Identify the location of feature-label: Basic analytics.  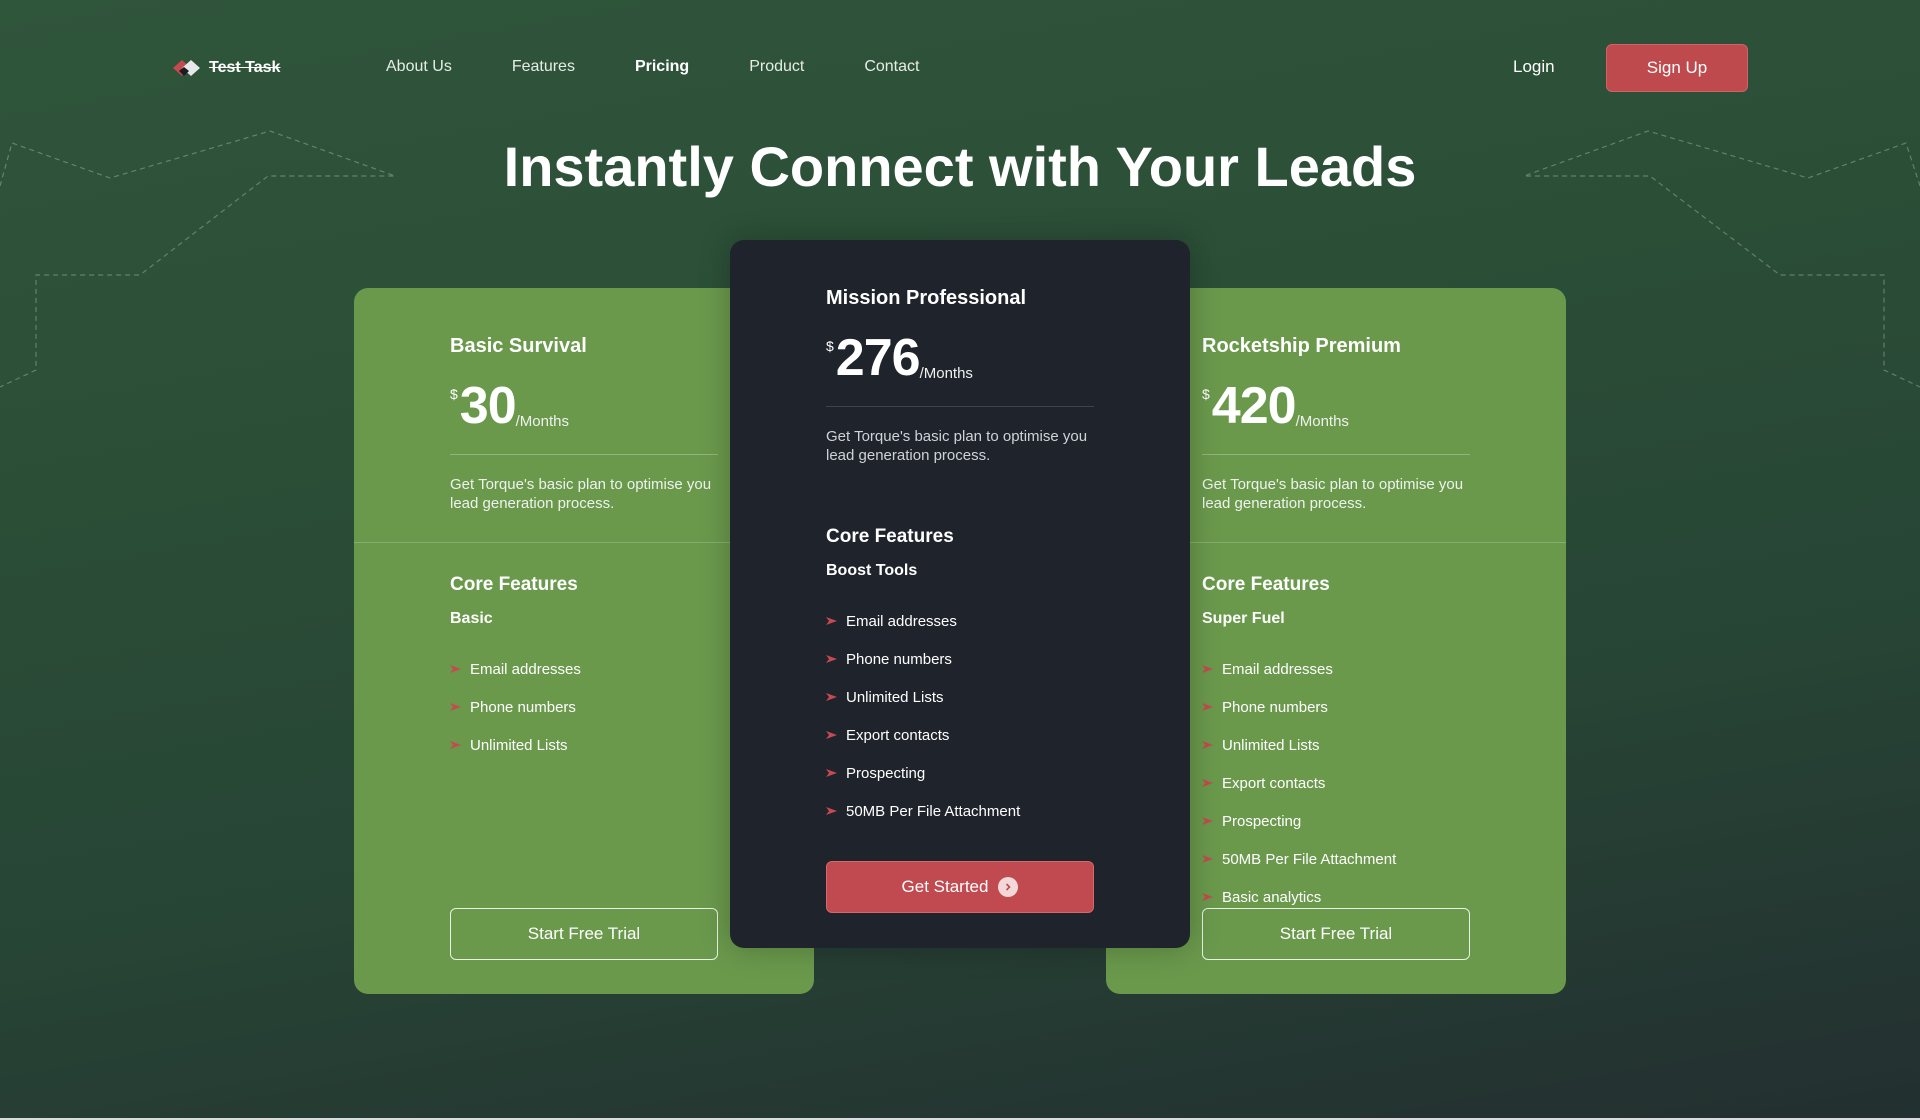
(1272, 897).